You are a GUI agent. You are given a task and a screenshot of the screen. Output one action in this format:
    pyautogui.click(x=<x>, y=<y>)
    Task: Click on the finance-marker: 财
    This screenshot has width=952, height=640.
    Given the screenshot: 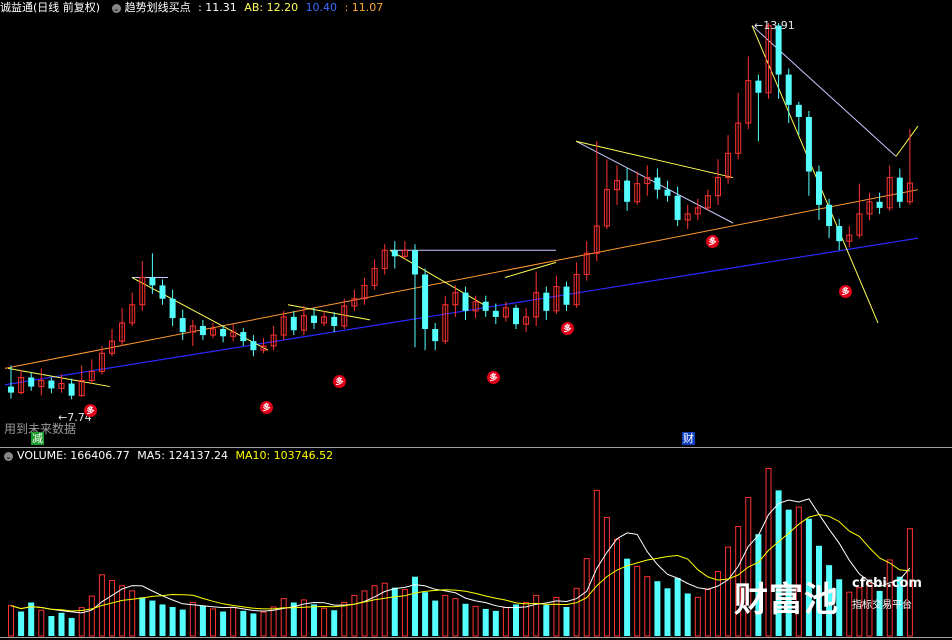 What is the action you would take?
    pyautogui.click(x=688, y=438)
    